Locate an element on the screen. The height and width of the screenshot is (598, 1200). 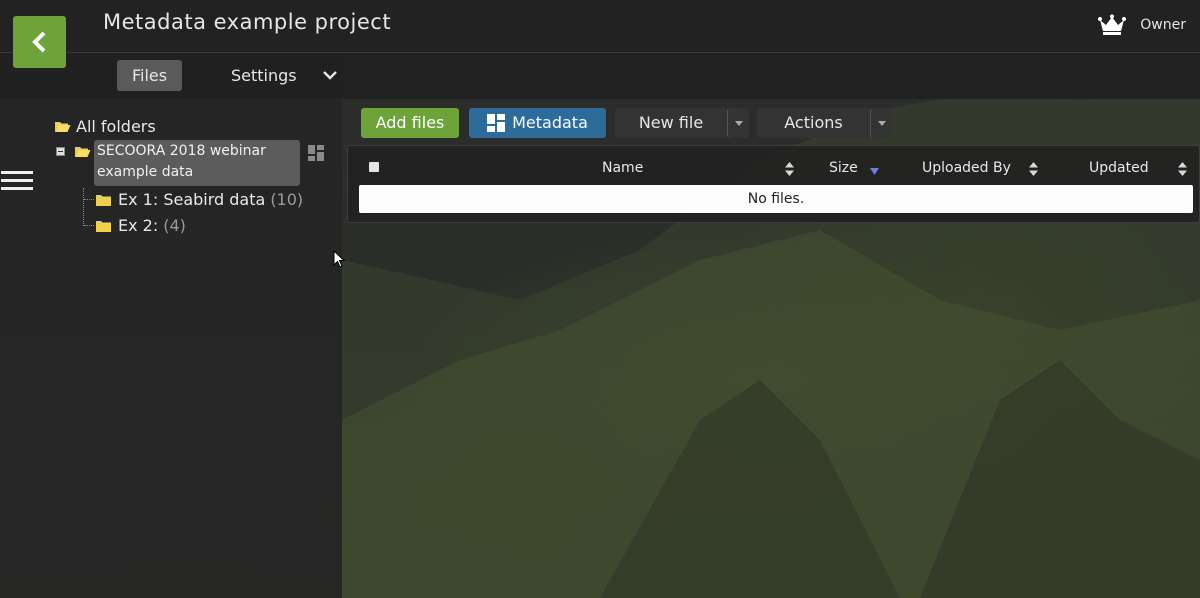
top-header: Metadata example project Owner is located at coordinates (600, 26).